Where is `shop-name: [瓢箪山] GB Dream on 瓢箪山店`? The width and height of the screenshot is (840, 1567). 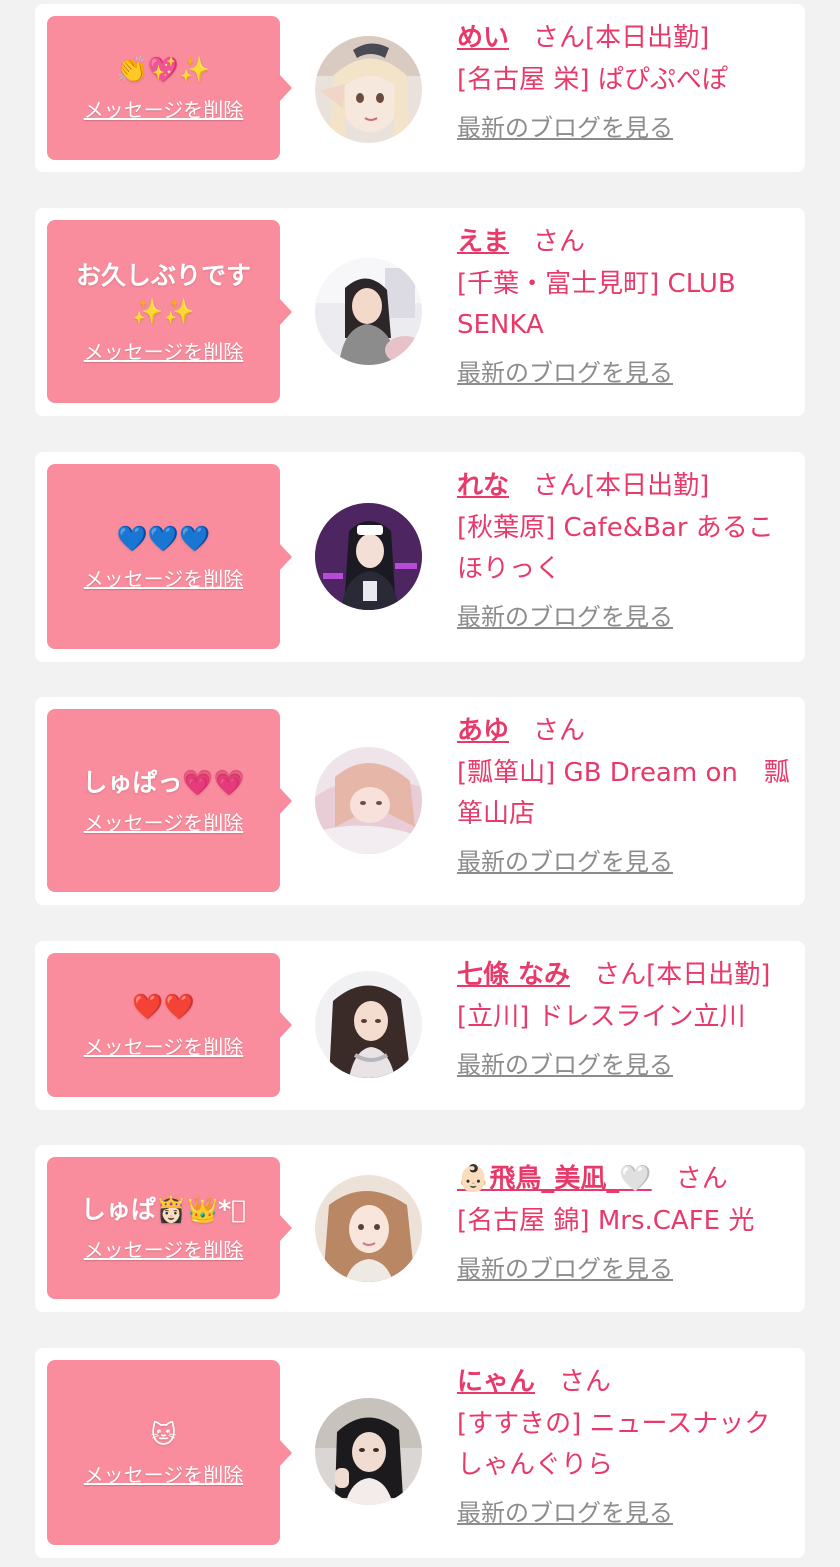
shop-name: [瓢箪山] GB Dream on 瓢箪山店 is located at coordinates (623, 793).